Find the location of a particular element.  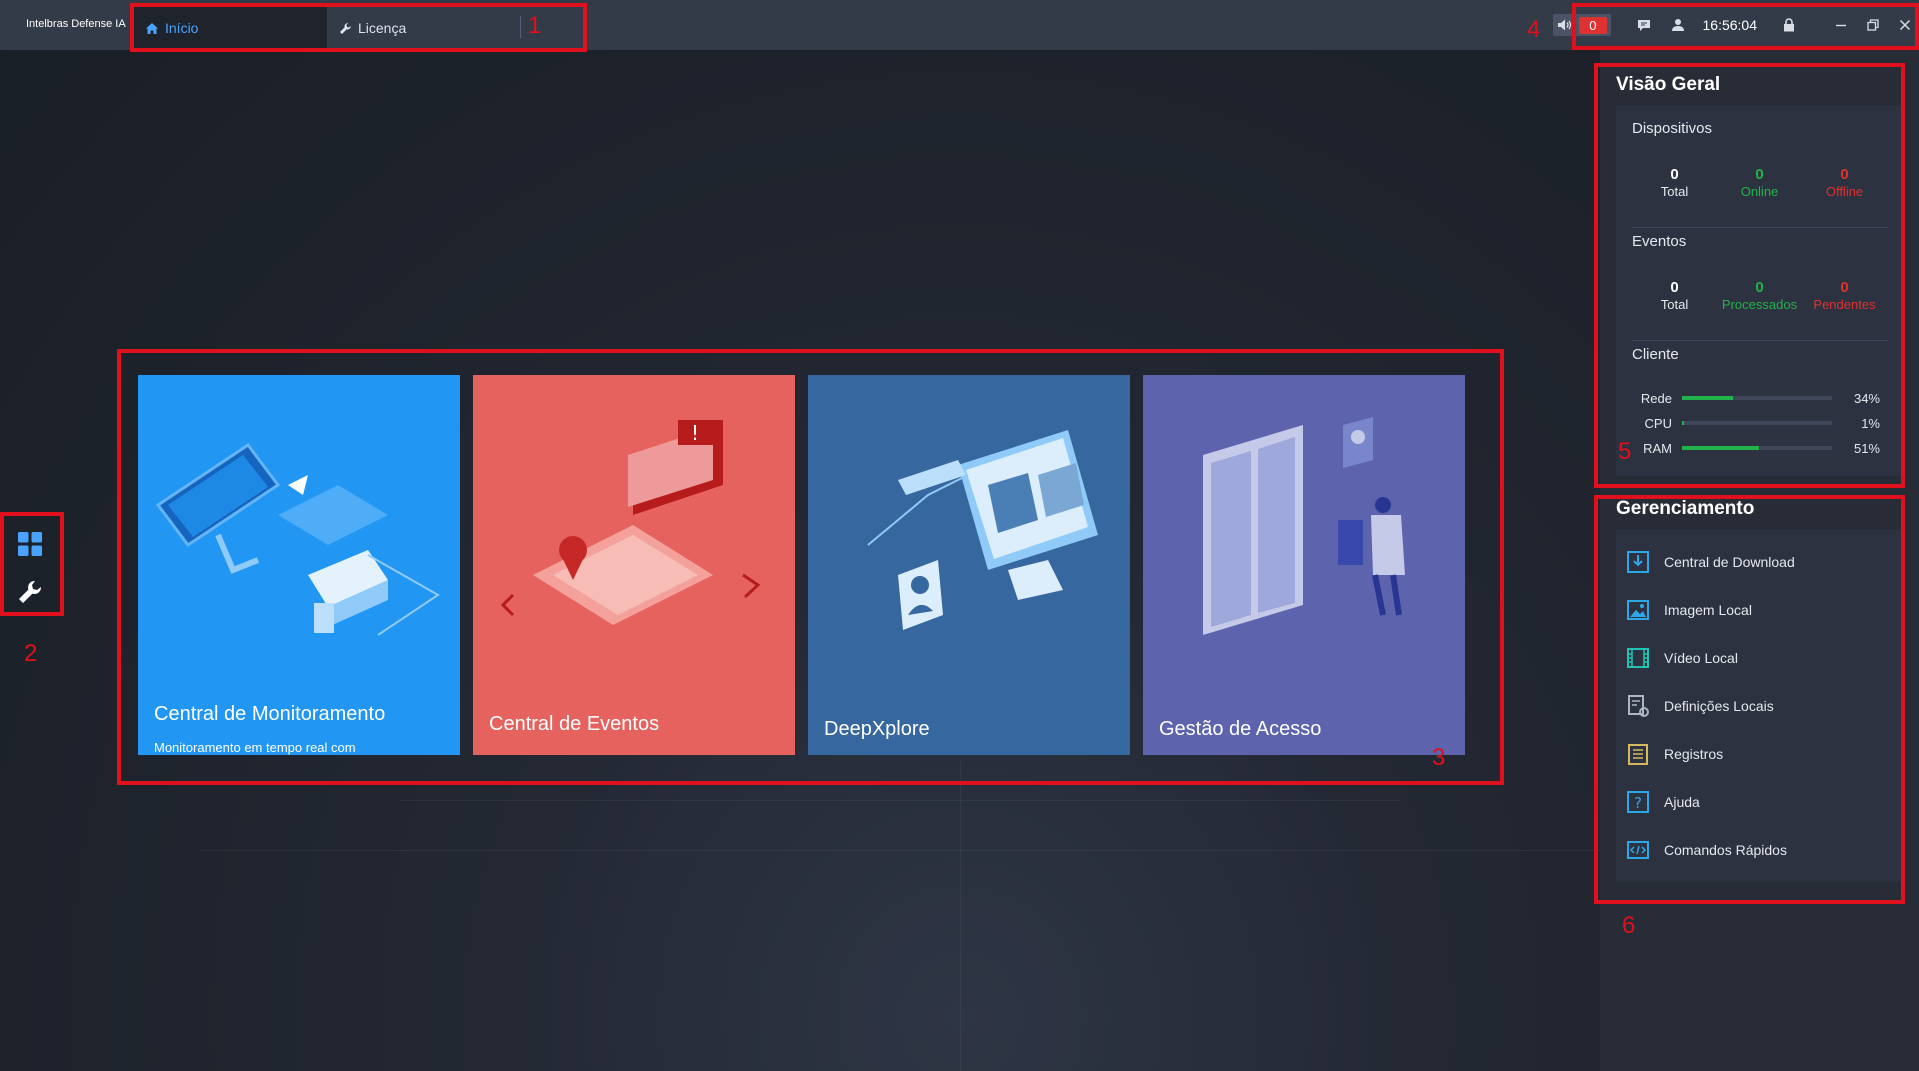

speaker-icon is located at coordinates (1565, 25).